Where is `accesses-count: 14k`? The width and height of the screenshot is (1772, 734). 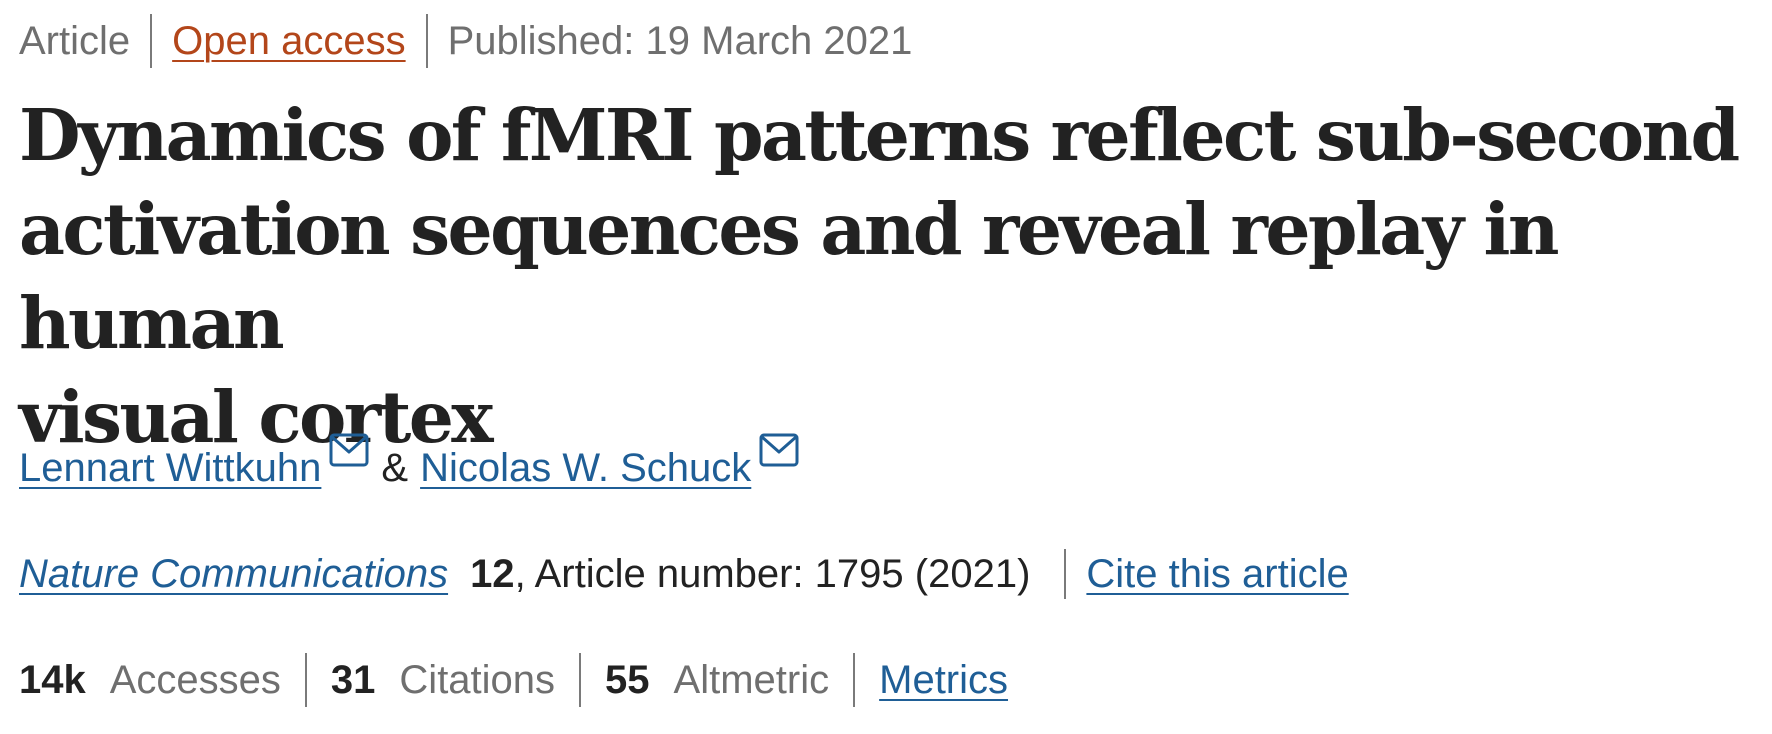 accesses-count: 14k is located at coordinates (52, 680).